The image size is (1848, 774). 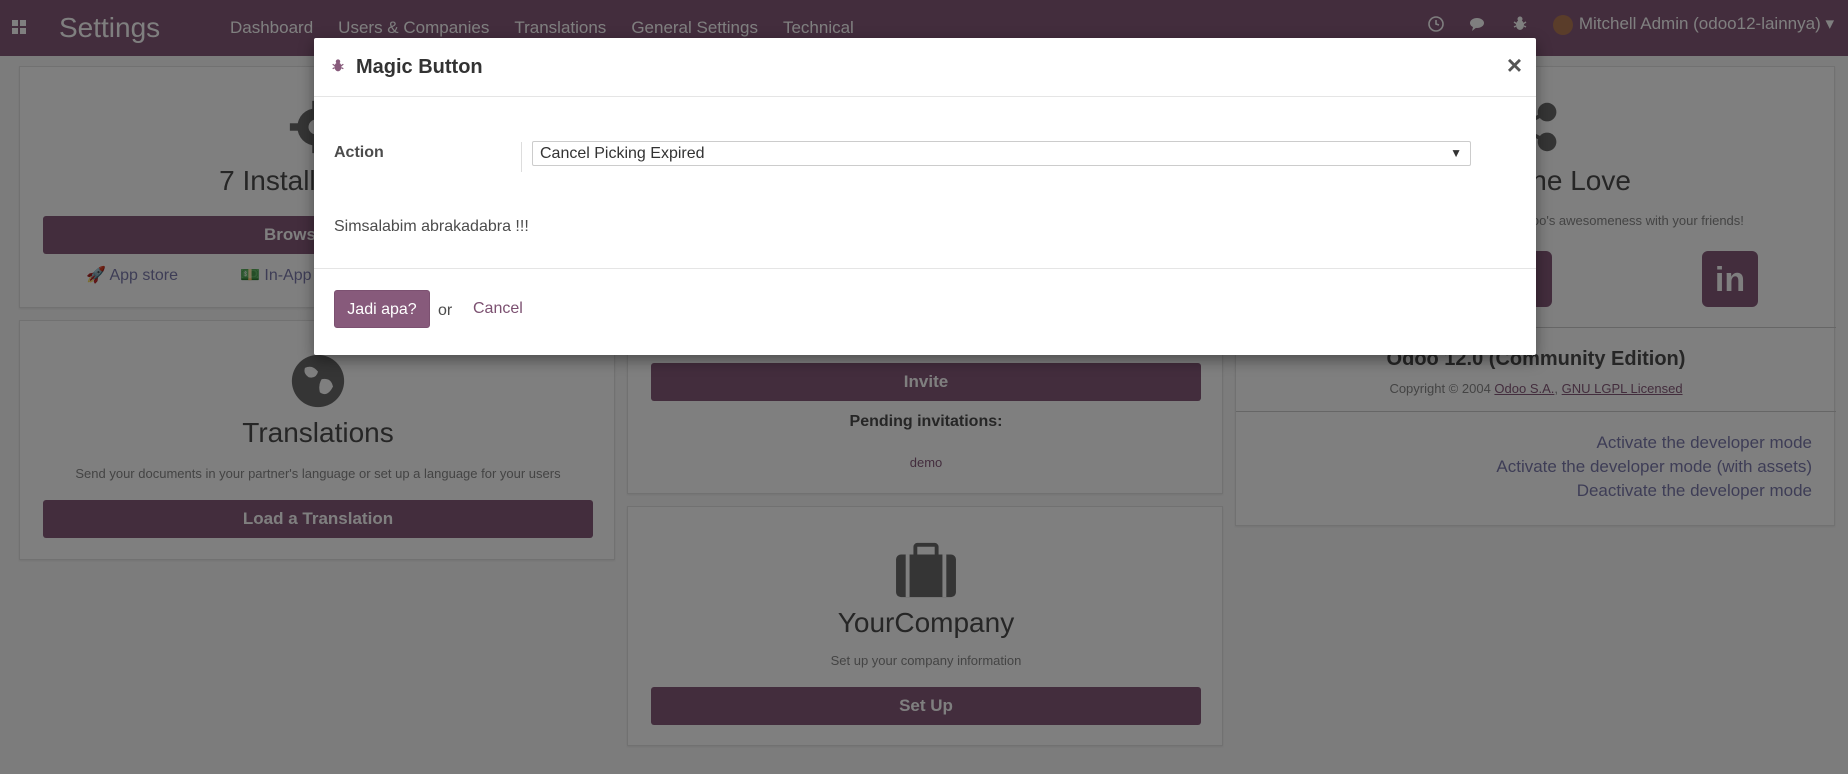 What do you see at coordinates (431, 226) in the screenshot?
I see `modal-message: Simsalabim abrakadabra !!!` at bounding box center [431, 226].